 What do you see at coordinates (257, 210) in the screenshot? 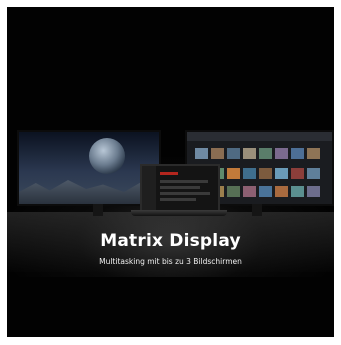
I see `right-monitor-stand` at bounding box center [257, 210].